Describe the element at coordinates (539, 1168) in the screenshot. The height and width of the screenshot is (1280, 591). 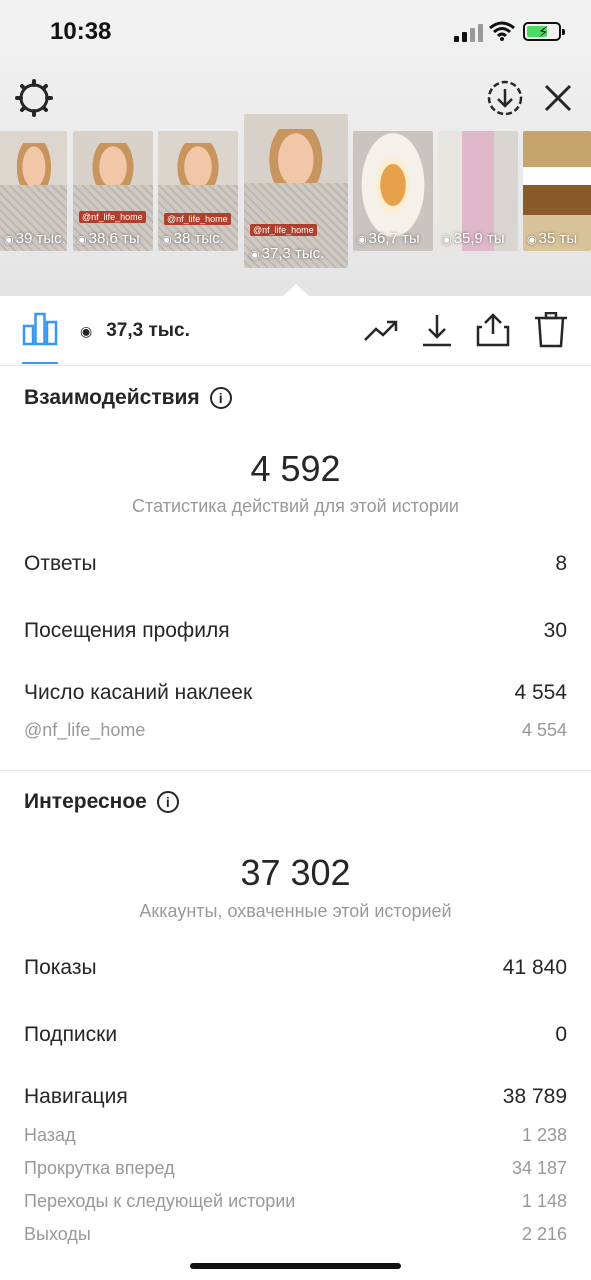
I see `stat-value: 34 187` at that location.